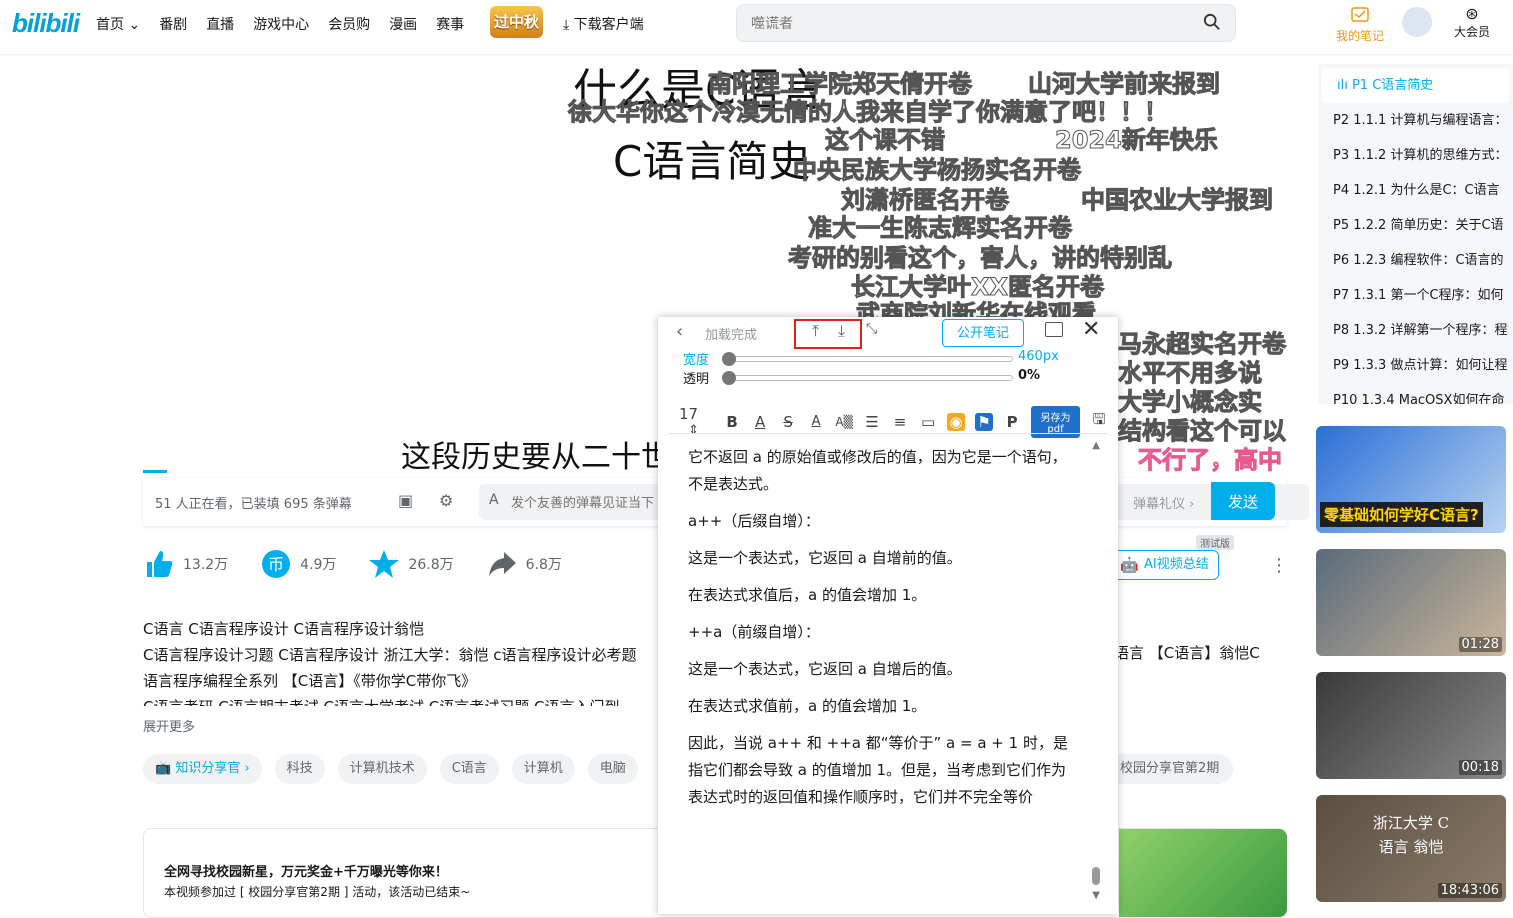 The image size is (1513, 918). What do you see at coordinates (956, 421) in the screenshot?
I see `screenshot-icon: ◉` at bounding box center [956, 421].